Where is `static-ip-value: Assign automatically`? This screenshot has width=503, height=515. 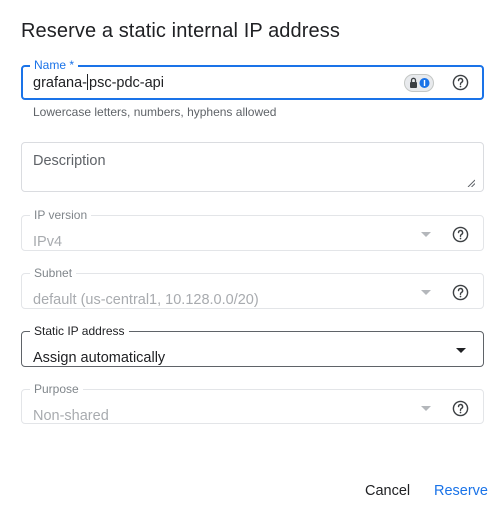 static-ip-value: Assign automatically is located at coordinates (99, 358).